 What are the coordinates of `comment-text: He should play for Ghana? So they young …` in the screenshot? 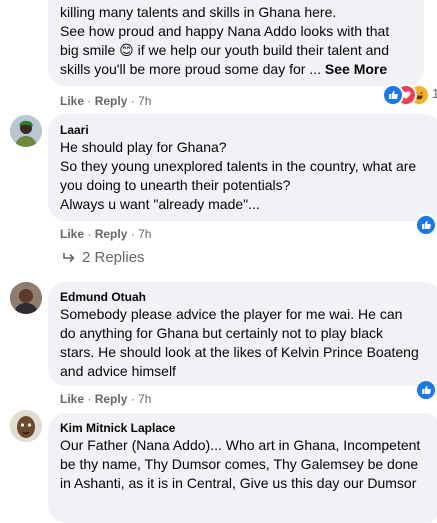 It's located at (238, 175).